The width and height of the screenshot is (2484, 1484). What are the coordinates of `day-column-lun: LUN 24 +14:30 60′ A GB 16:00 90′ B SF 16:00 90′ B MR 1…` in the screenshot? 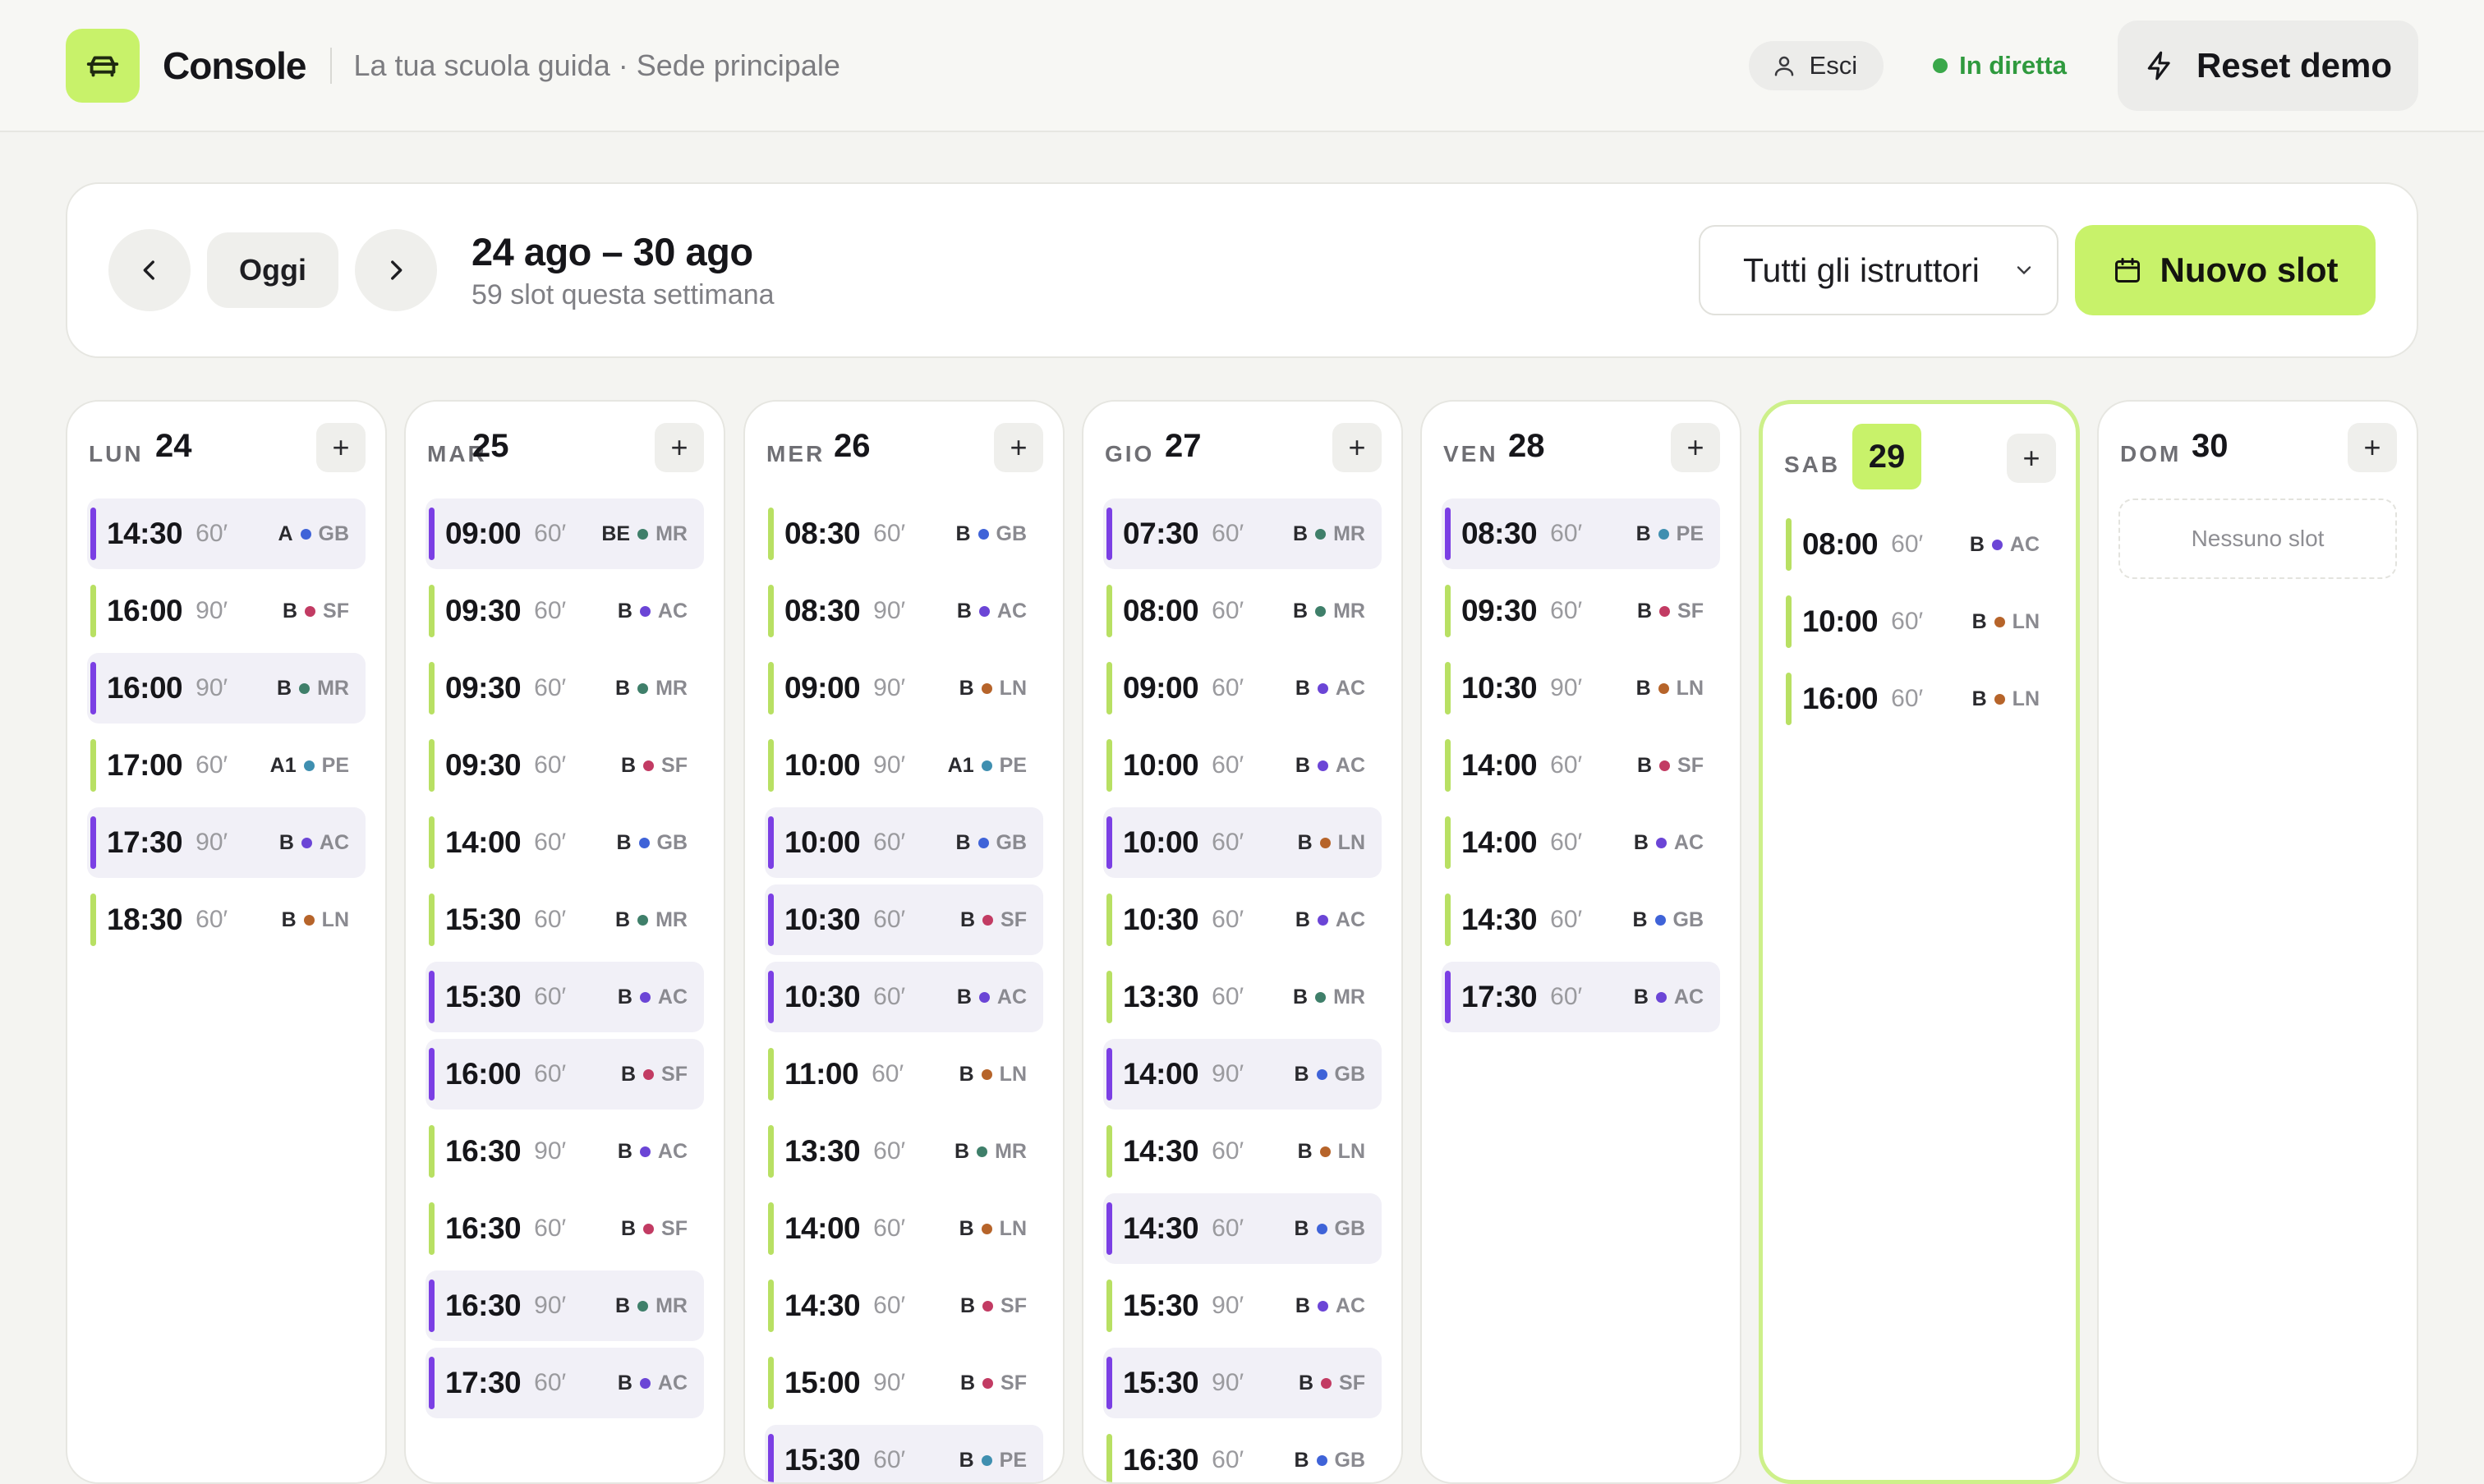 It's located at (226, 942).